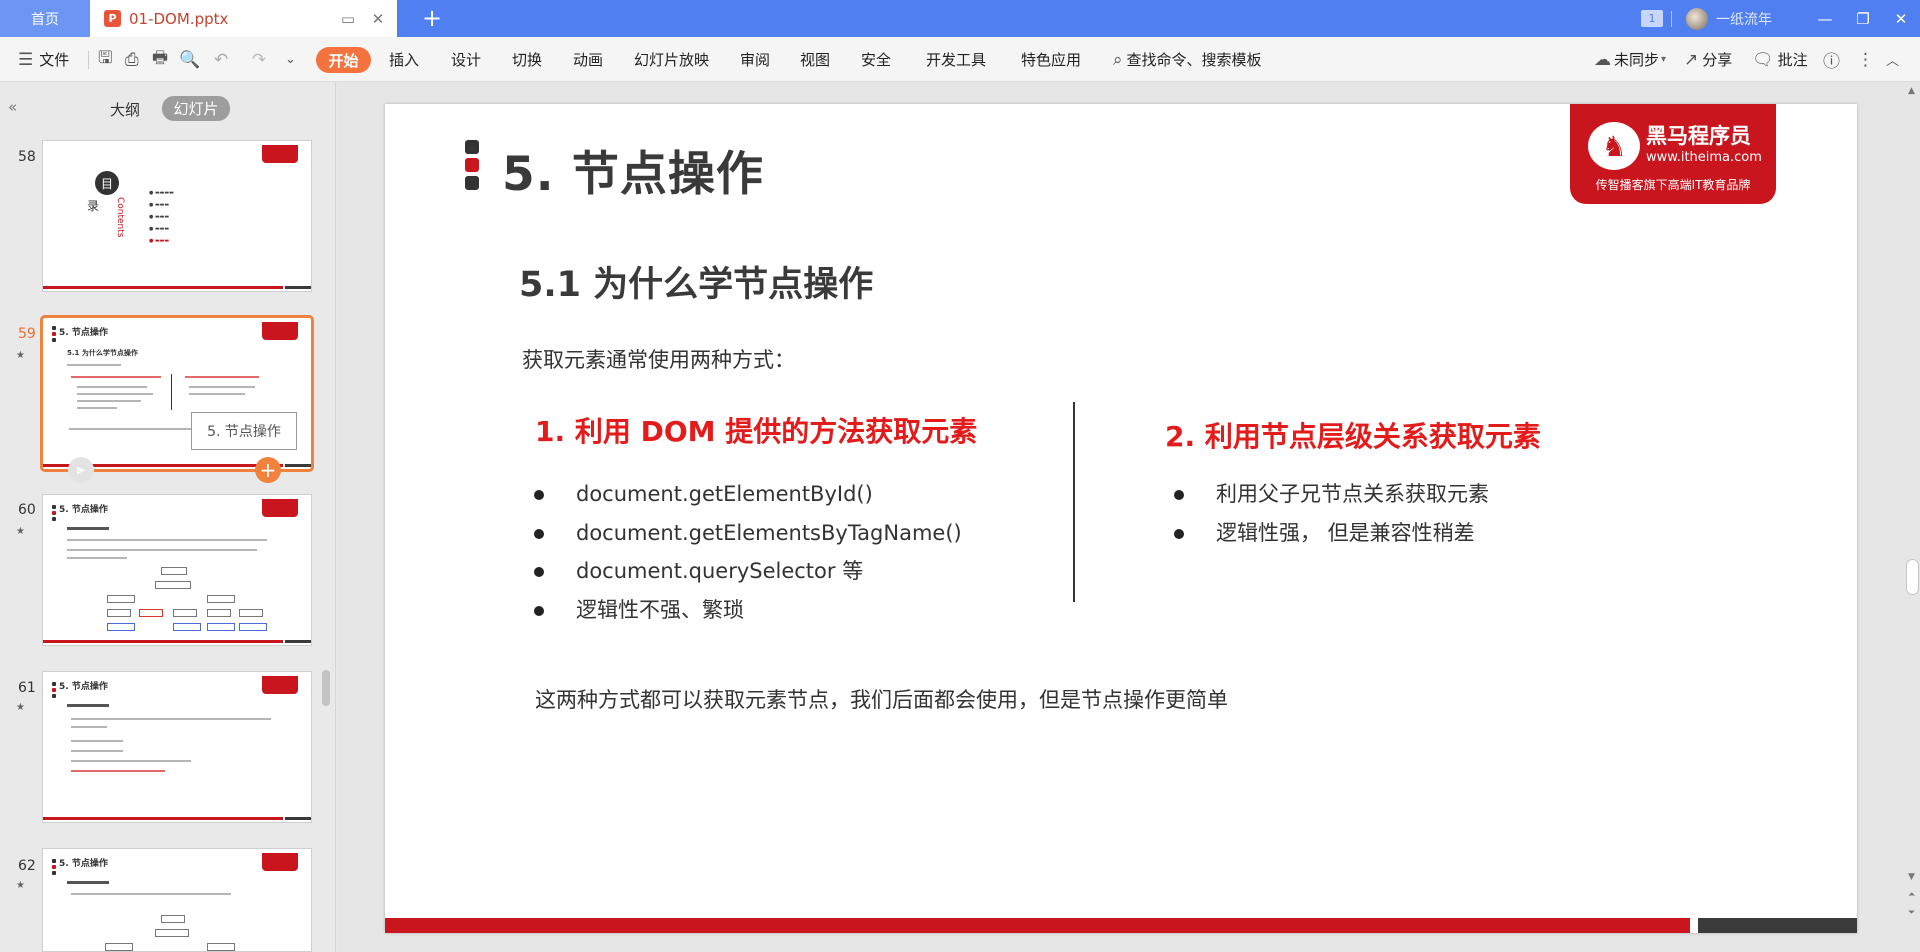 The width and height of the screenshot is (1920, 952). Describe the element at coordinates (1863, 18) in the screenshot. I see `restore-icon: ❐` at that location.